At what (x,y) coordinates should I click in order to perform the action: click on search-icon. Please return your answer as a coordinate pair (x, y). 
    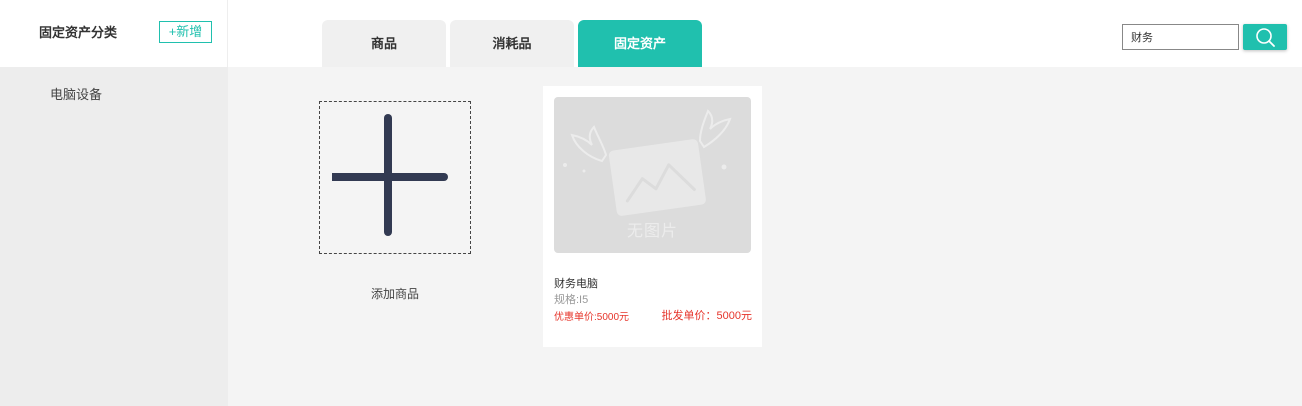
    Looking at the image, I should click on (1265, 37).